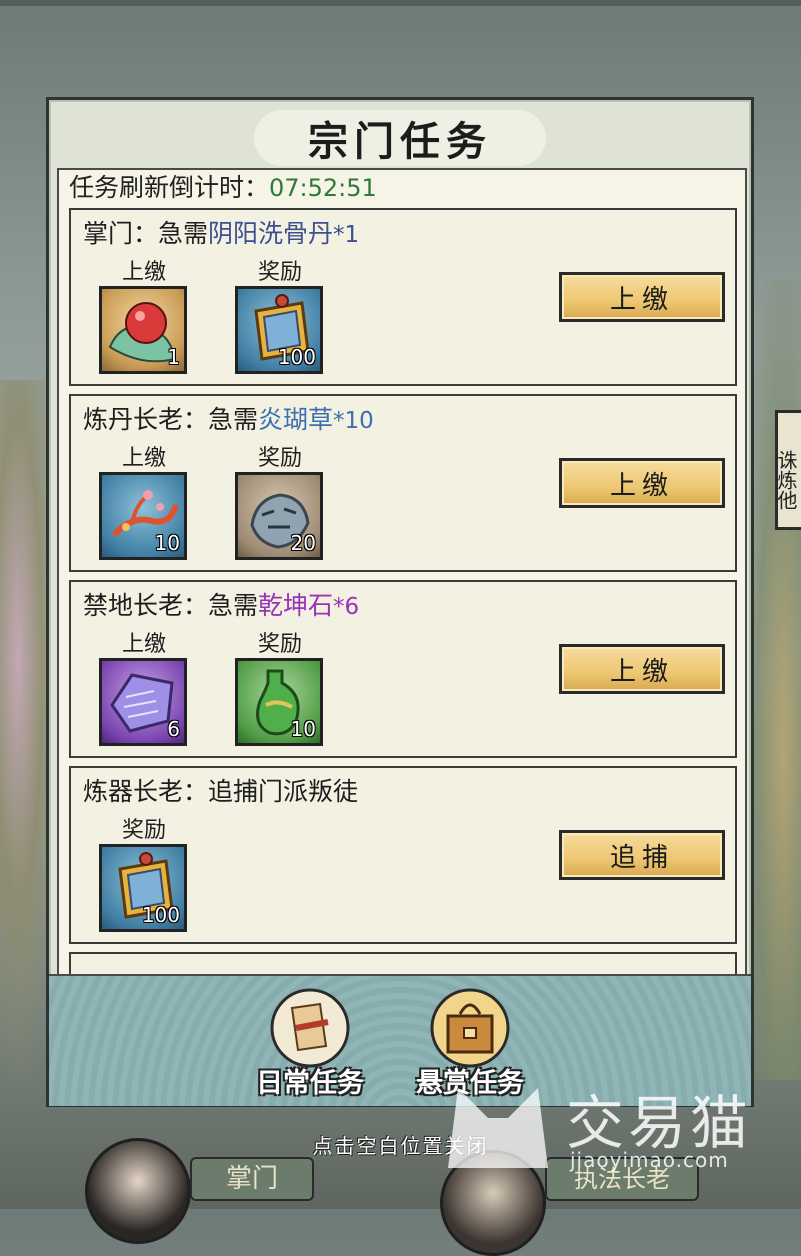  What do you see at coordinates (167, 543) in the screenshot?
I see `submit-count: 10` at bounding box center [167, 543].